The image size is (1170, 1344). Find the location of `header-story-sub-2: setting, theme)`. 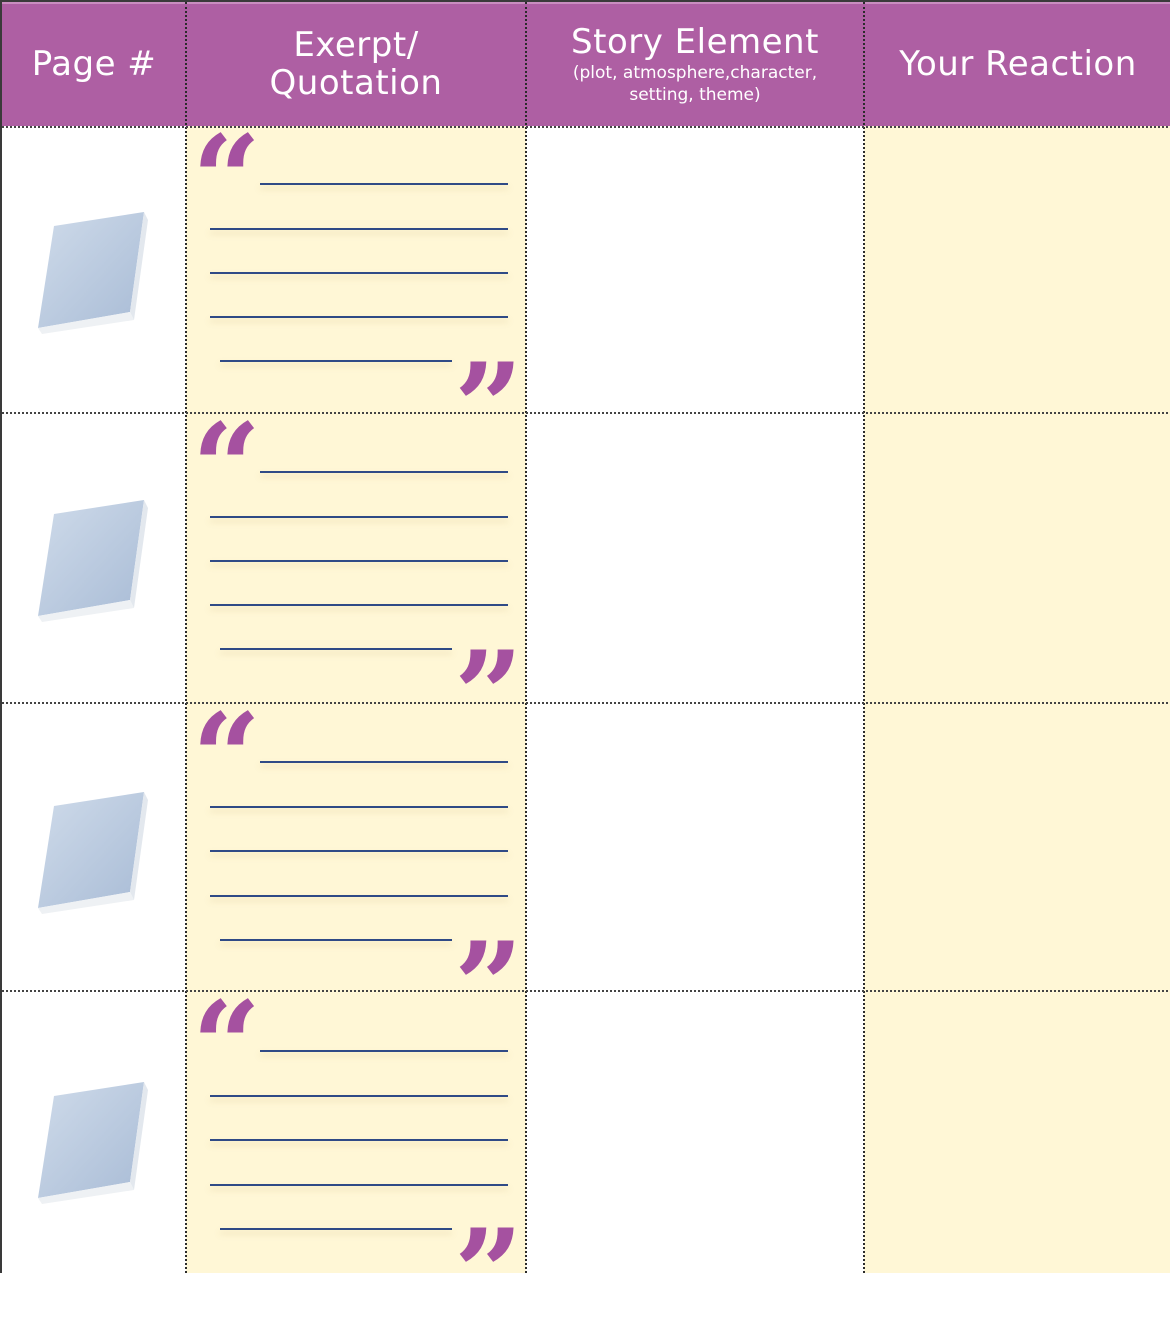

header-story-sub-2: setting, theme) is located at coordinates (695, 95).